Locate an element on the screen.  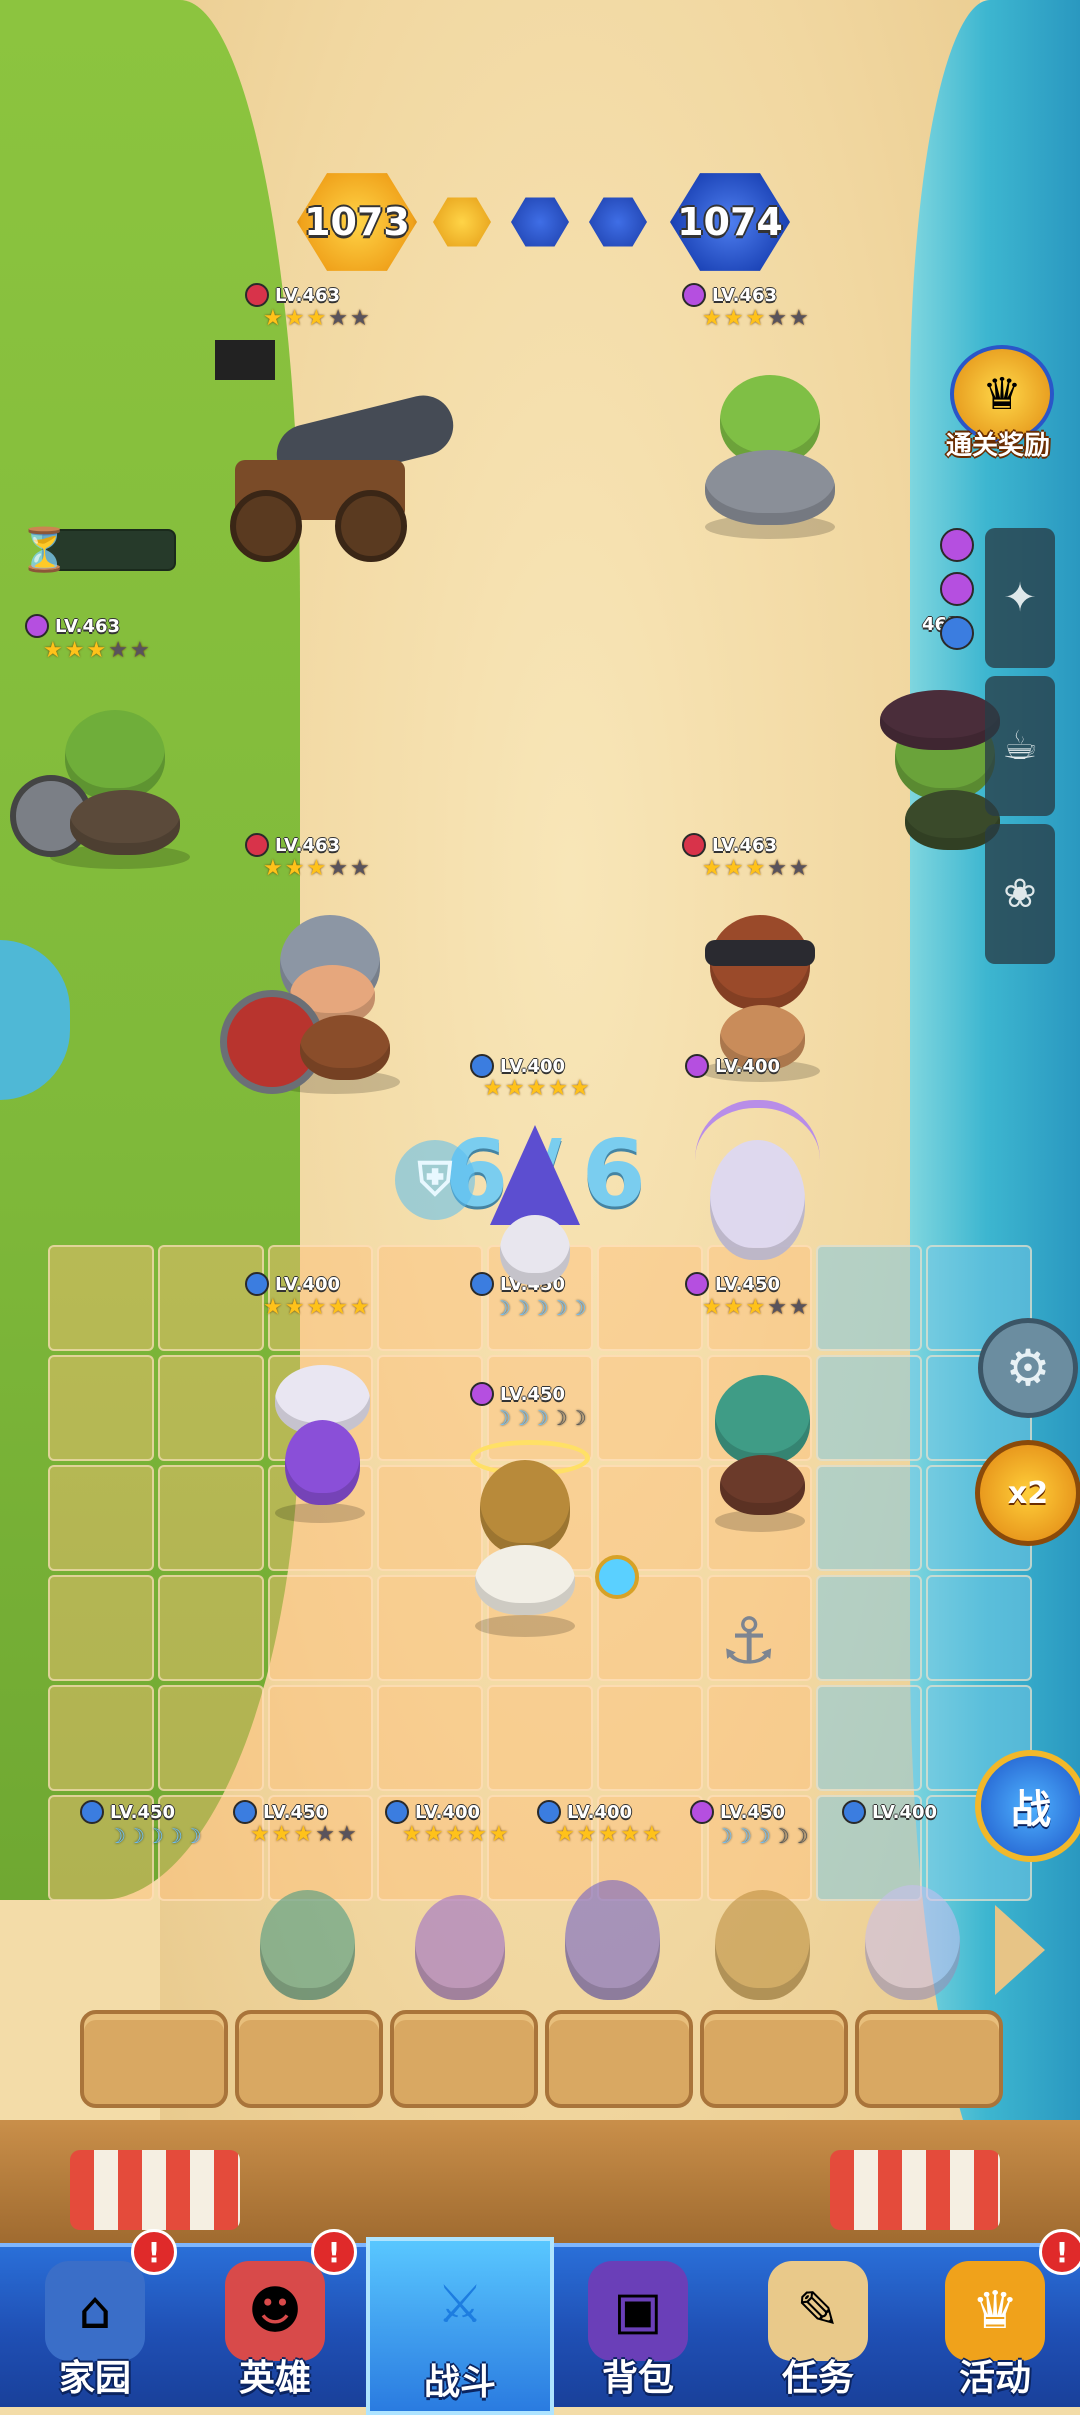
scroll-icon: ✎ is located at coordinates (818, 2311).